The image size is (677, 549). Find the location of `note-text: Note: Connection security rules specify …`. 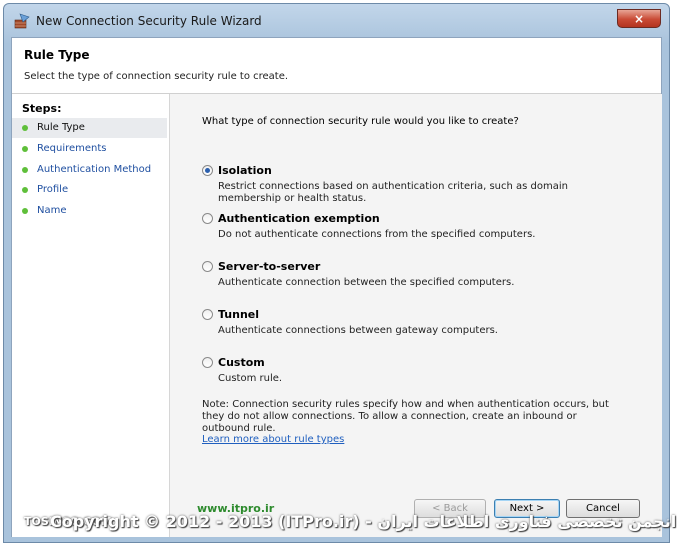

note-text: Note: Connection security rules specify … is located at coordinates (405, 416).